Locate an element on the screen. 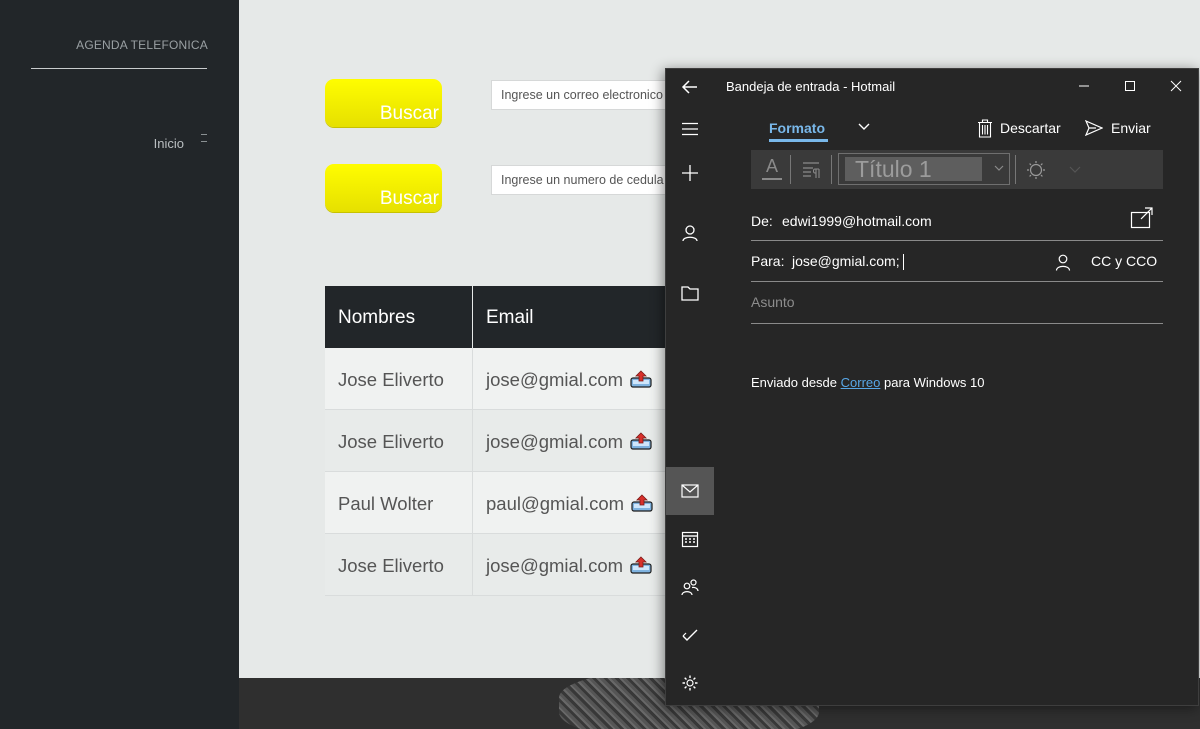 The width and height of the screenshot is (1200, 729). email-search-input is located at coordinates (586, 95).